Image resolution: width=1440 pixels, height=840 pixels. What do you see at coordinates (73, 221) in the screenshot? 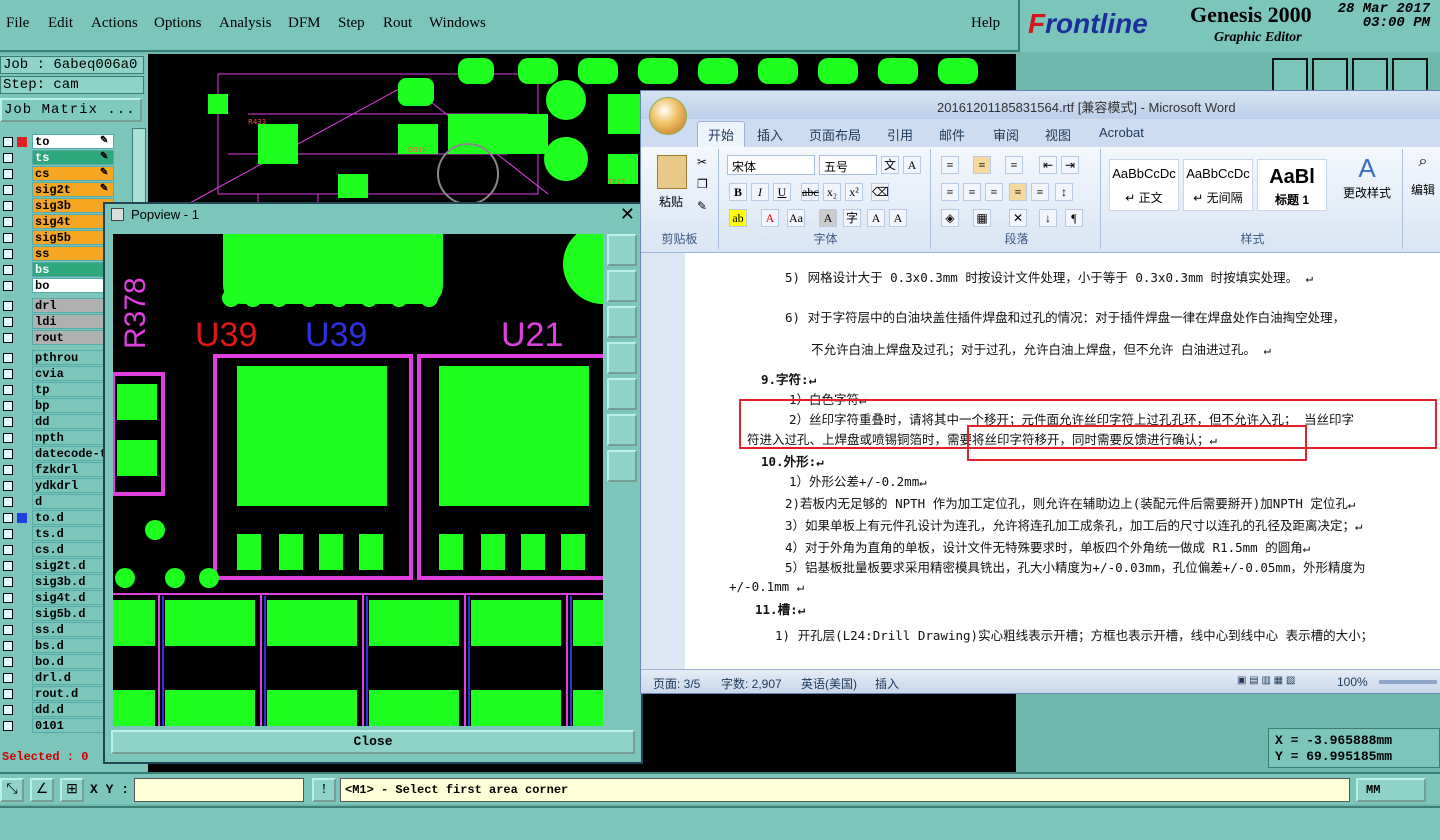
I see `layer-name: sig4t` at bounding box center [73, 221].